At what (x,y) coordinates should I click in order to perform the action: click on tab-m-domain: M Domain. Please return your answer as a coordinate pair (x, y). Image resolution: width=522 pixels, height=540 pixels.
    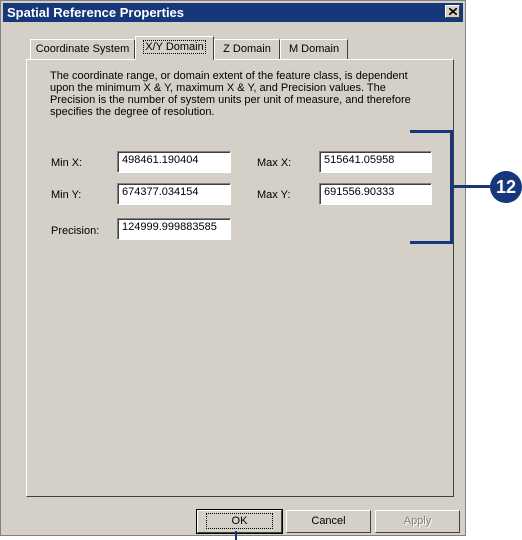
    Looking at the image, I should click on (314, 49).